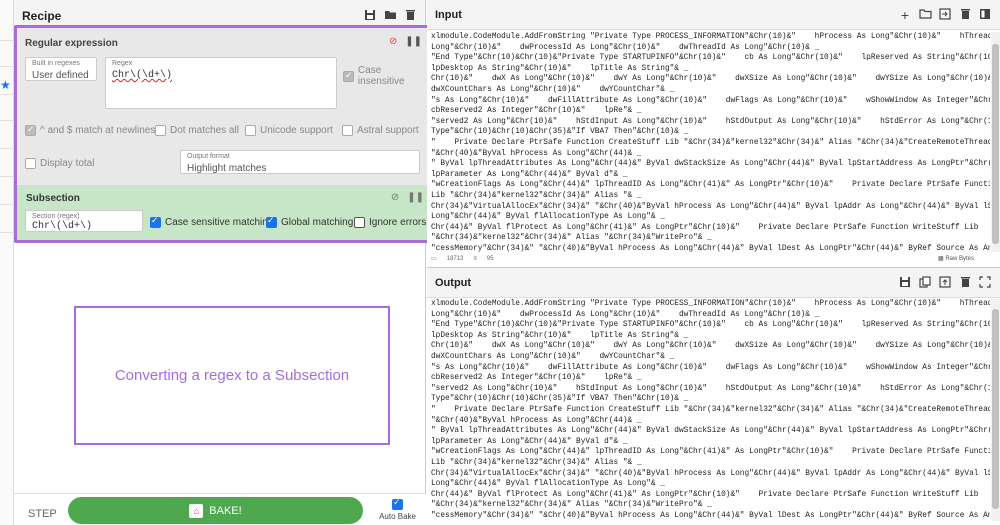 This screenshot has width=1000, height=525. I want to click on annotation-text: Converting a regex to a Subsection, so click(232, 375).